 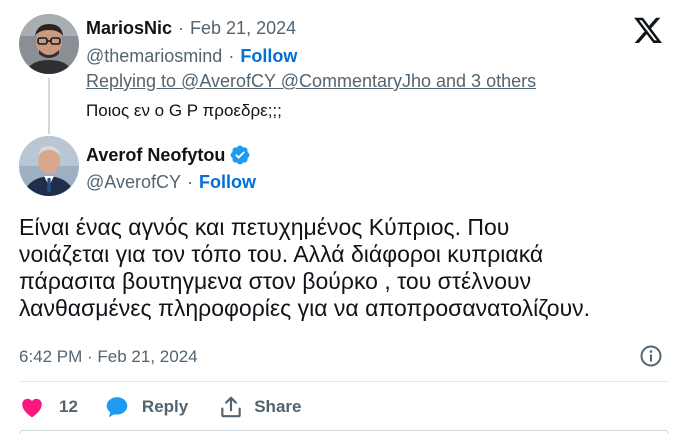 I want to click on main-author-avatar, so click(x=49, y=166).